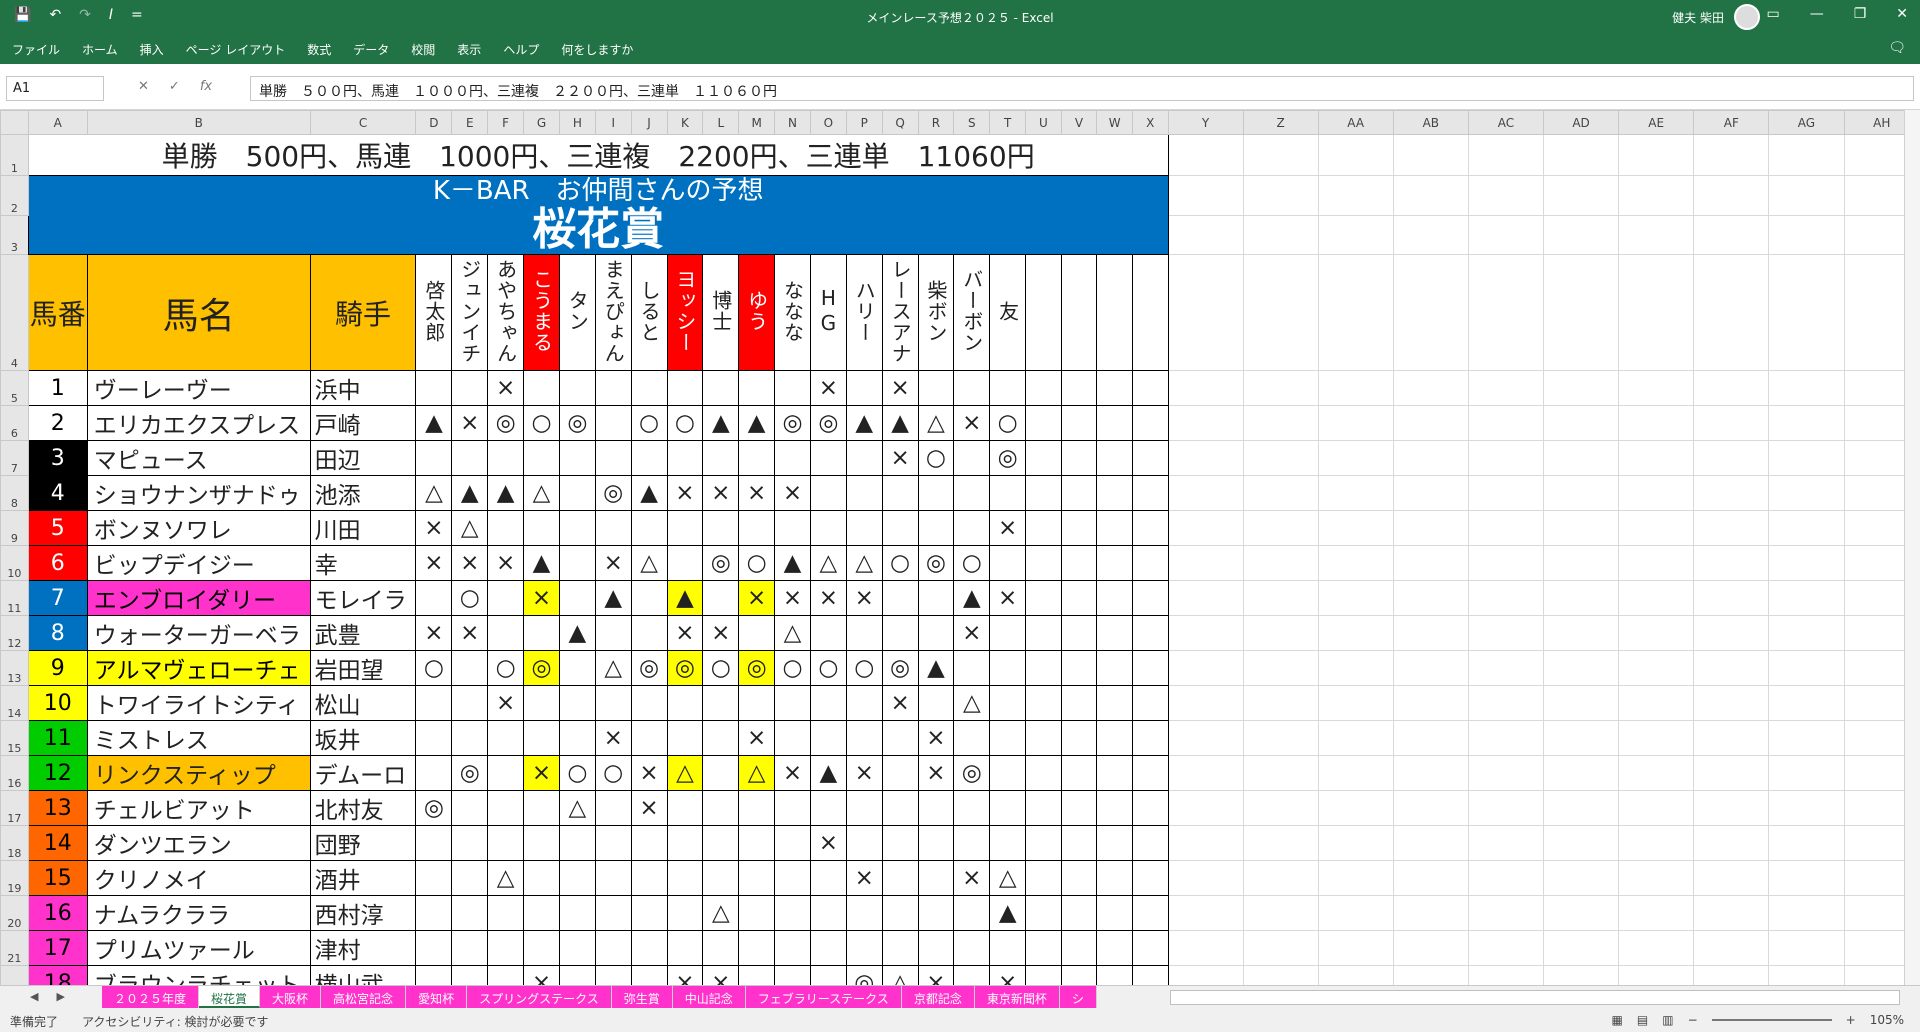  I want to click on column-header: AB, so click(1430, 122).